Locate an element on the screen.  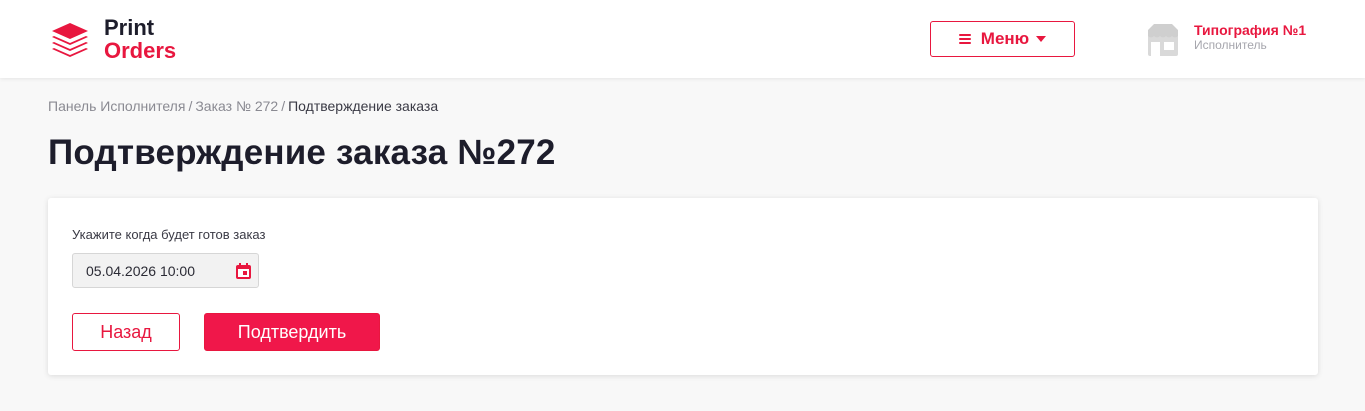
calendar-icon is located at coordinates (243, 271).